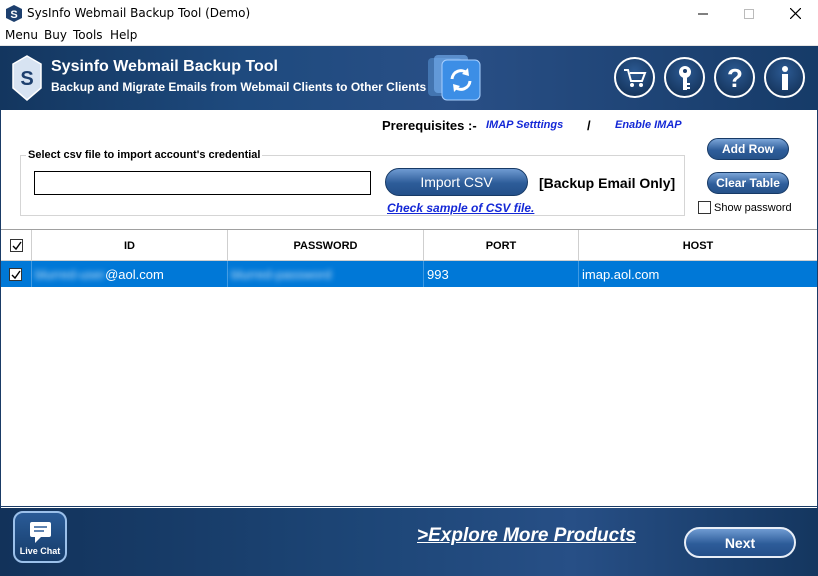 This screenshot has height=576, width=818. I want to click on row-checkbox, so click(15, 274).